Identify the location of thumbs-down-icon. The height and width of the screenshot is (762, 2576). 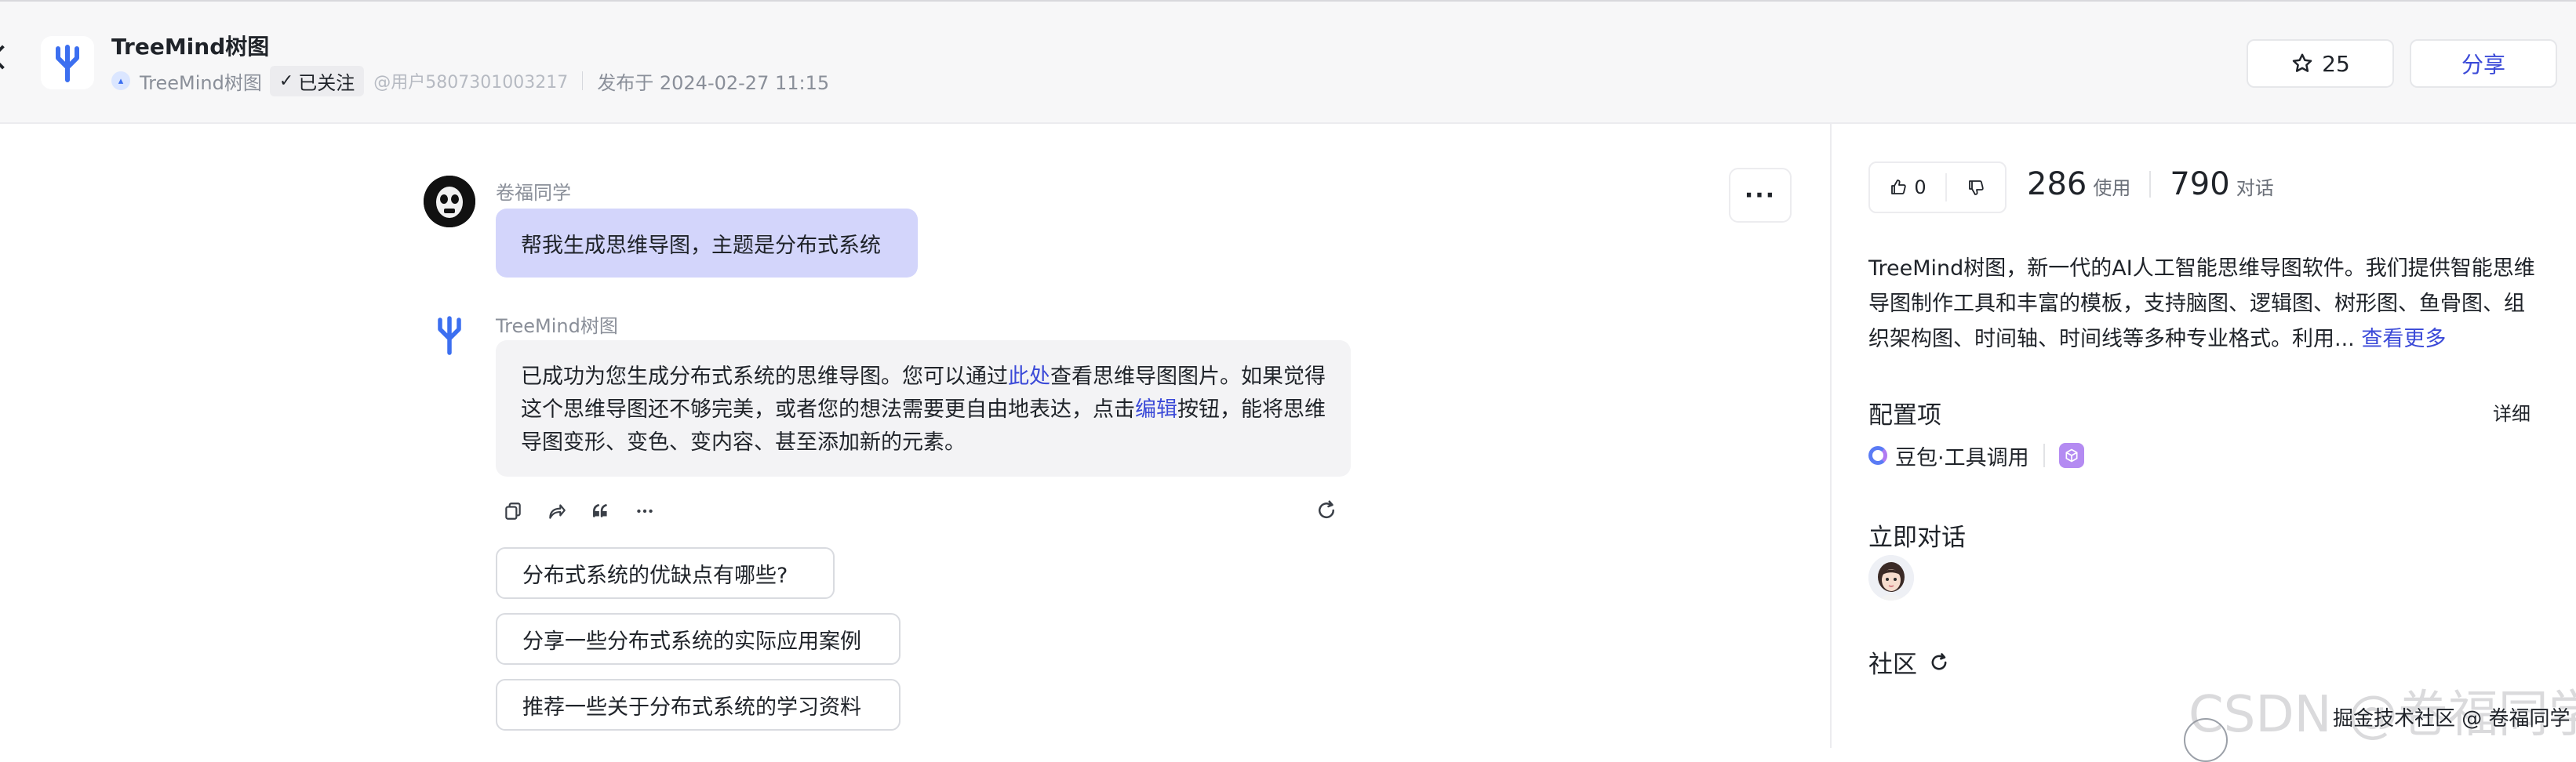
(1976, 187).